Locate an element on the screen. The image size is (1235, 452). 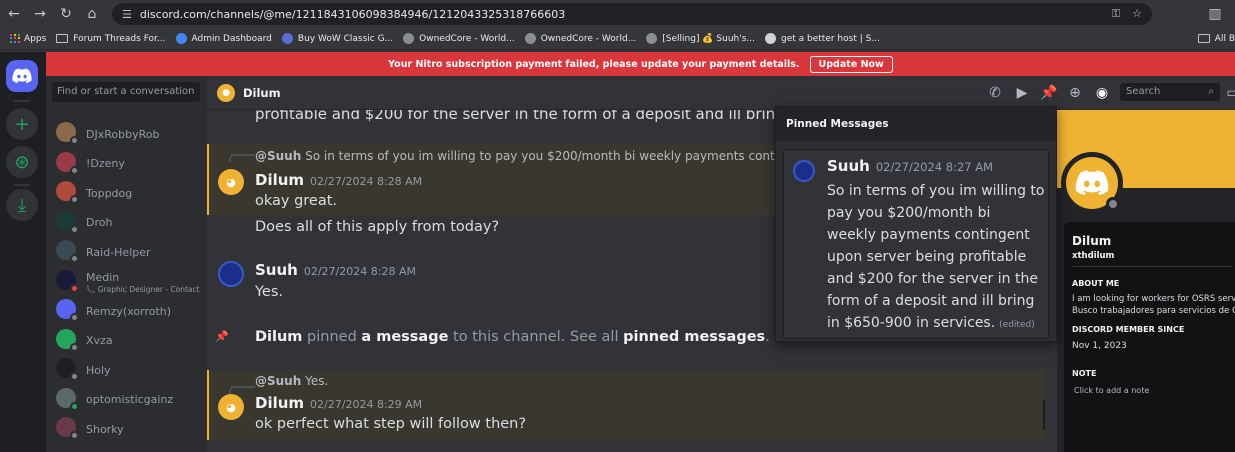
inbox-icon: ▭ is located at coordinates (1229, 93).